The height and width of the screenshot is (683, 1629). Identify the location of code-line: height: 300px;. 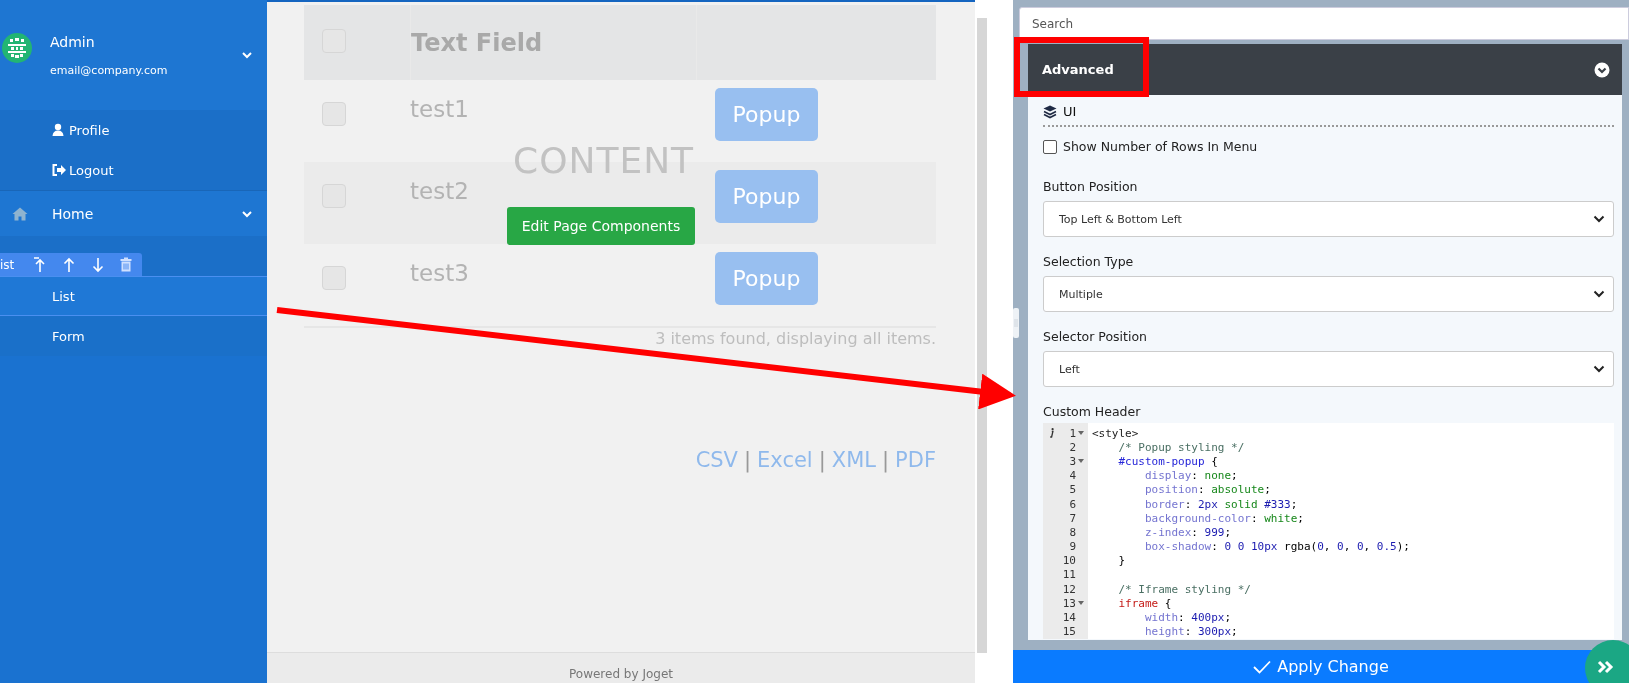
(1190, 632).